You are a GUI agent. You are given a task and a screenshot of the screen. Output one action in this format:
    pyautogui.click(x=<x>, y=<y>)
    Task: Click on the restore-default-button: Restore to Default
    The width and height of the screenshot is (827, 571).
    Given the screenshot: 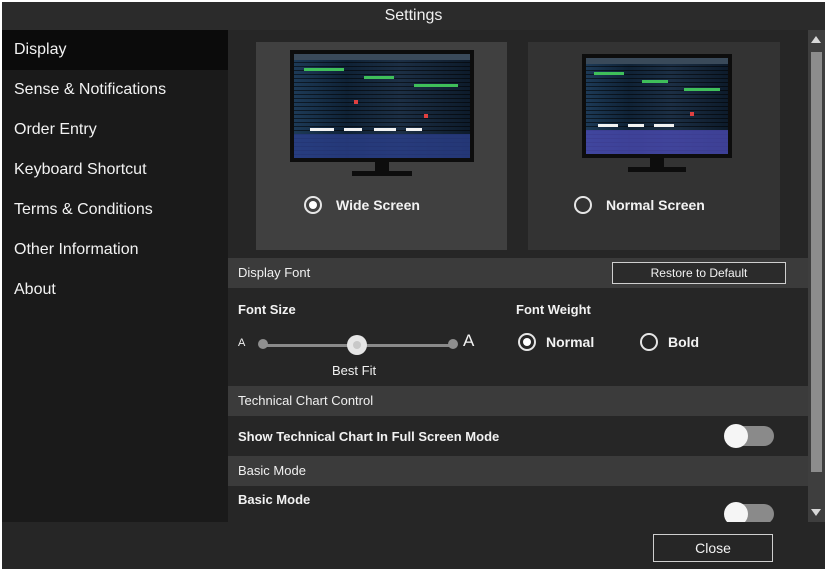 What is the action you would take?
    pyautogui.click(x=699, y=273)
    